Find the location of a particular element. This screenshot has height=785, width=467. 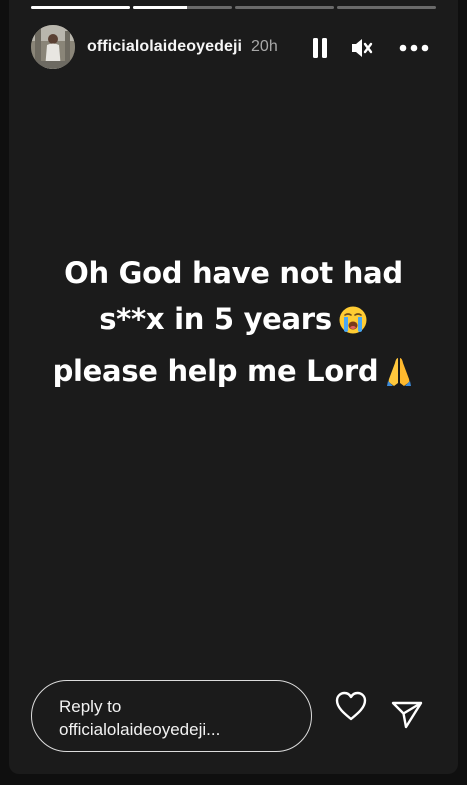

folded-hands-icon is located at coordinates (399, 377).